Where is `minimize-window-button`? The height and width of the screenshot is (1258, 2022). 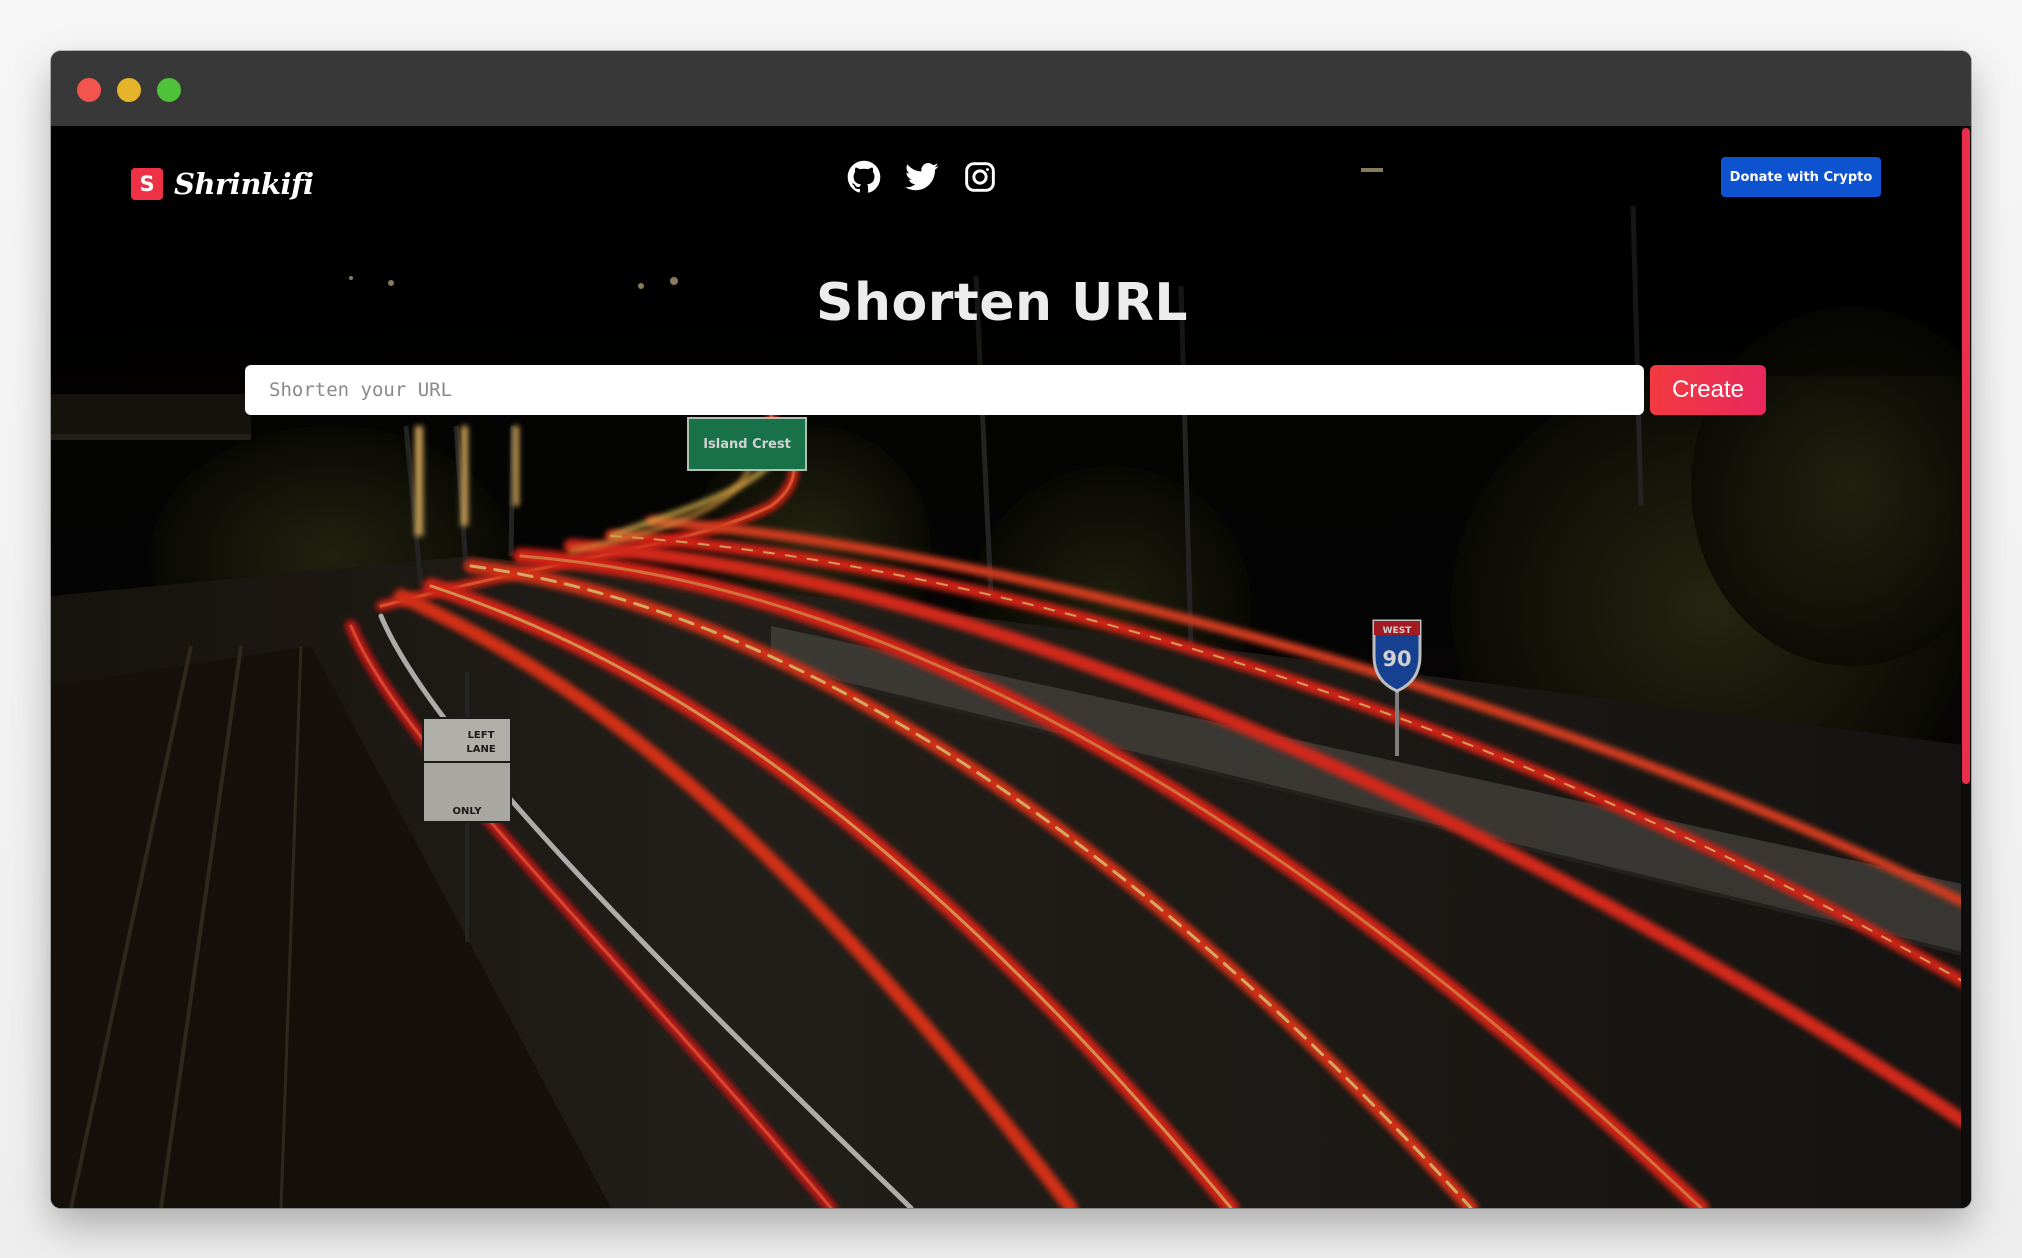 minimize-window-button is located at coordinates (129, 90).